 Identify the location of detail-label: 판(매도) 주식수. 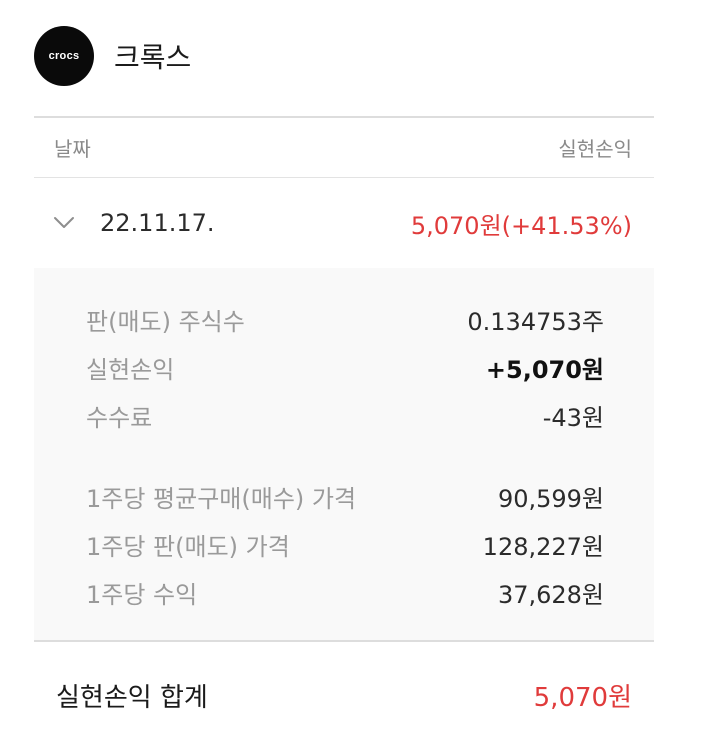
(165, 321).